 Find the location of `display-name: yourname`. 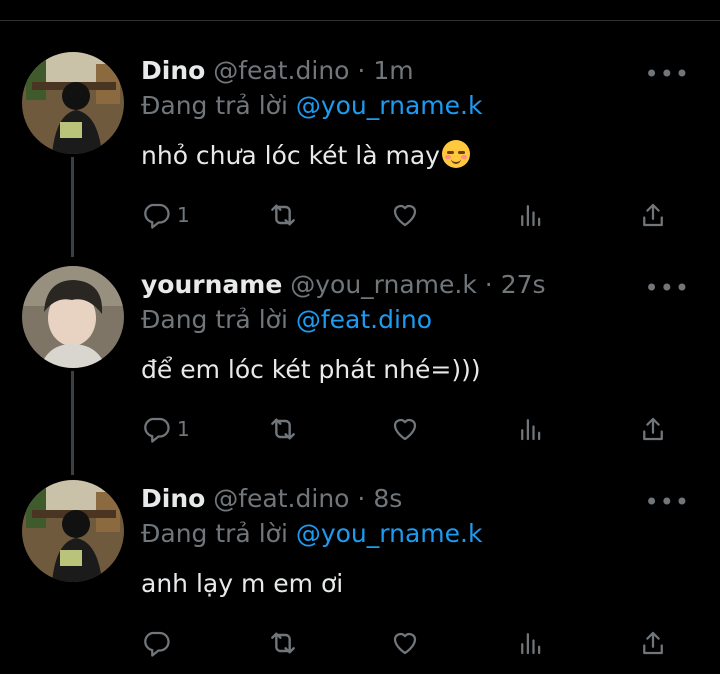

display-name: yourname is located at coordinates (211, 284).